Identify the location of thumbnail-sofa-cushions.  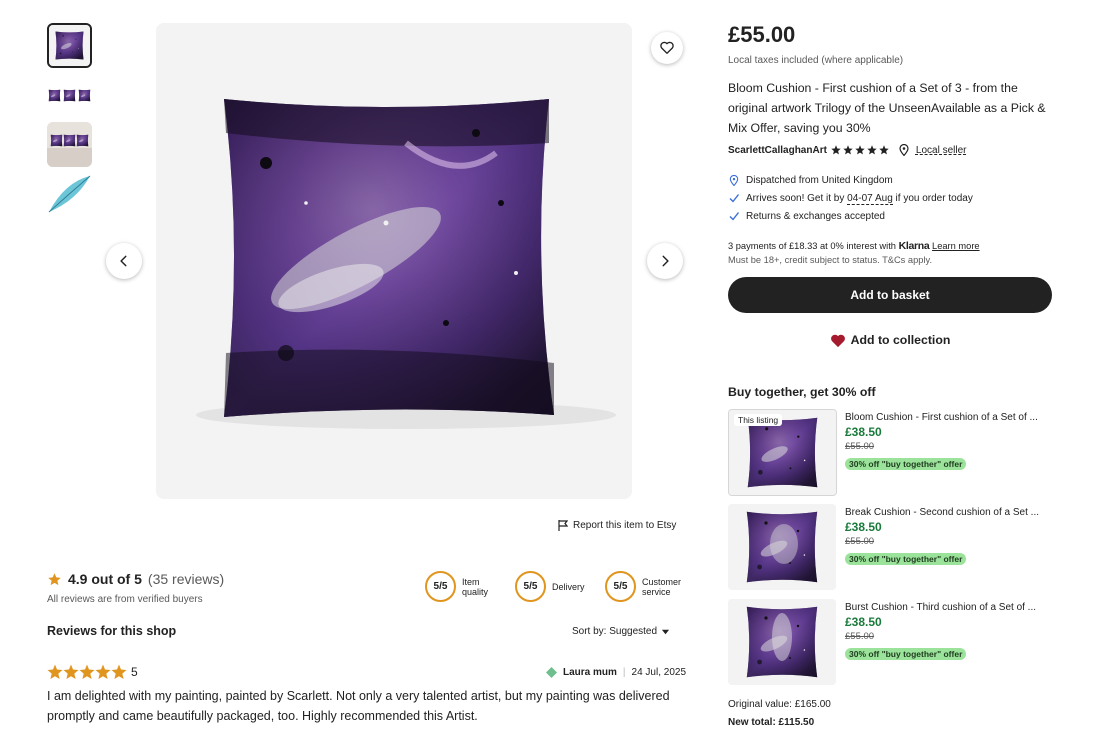
(69, 144).